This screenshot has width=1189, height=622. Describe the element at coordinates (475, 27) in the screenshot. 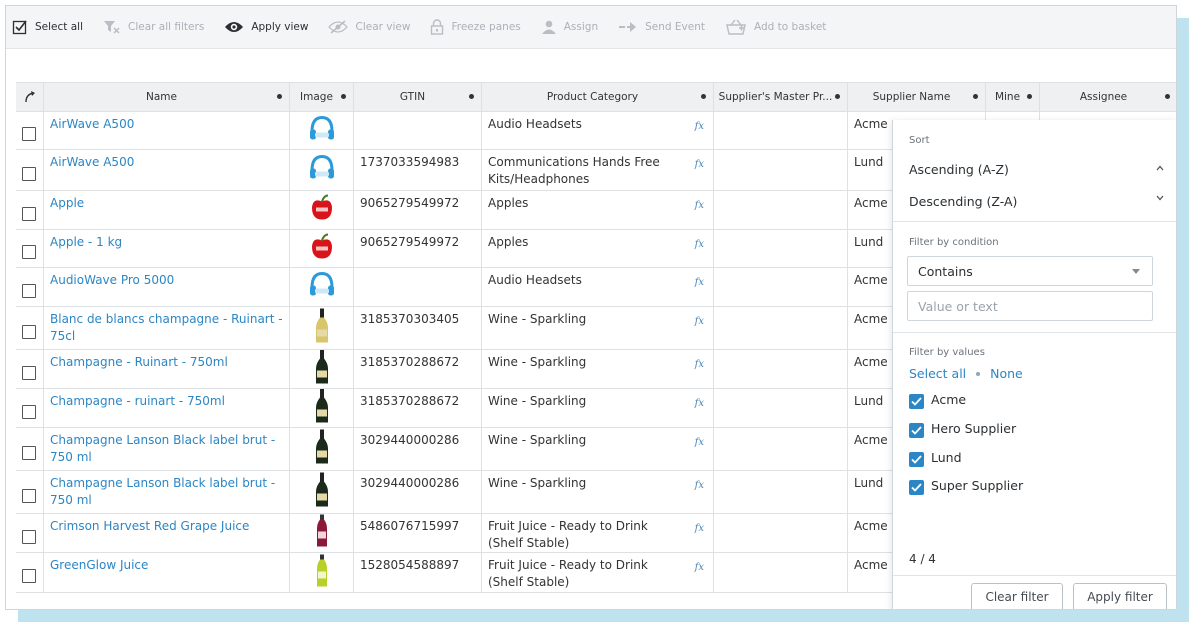

I see `freeze-panes-button: Freeze panes` at that location.